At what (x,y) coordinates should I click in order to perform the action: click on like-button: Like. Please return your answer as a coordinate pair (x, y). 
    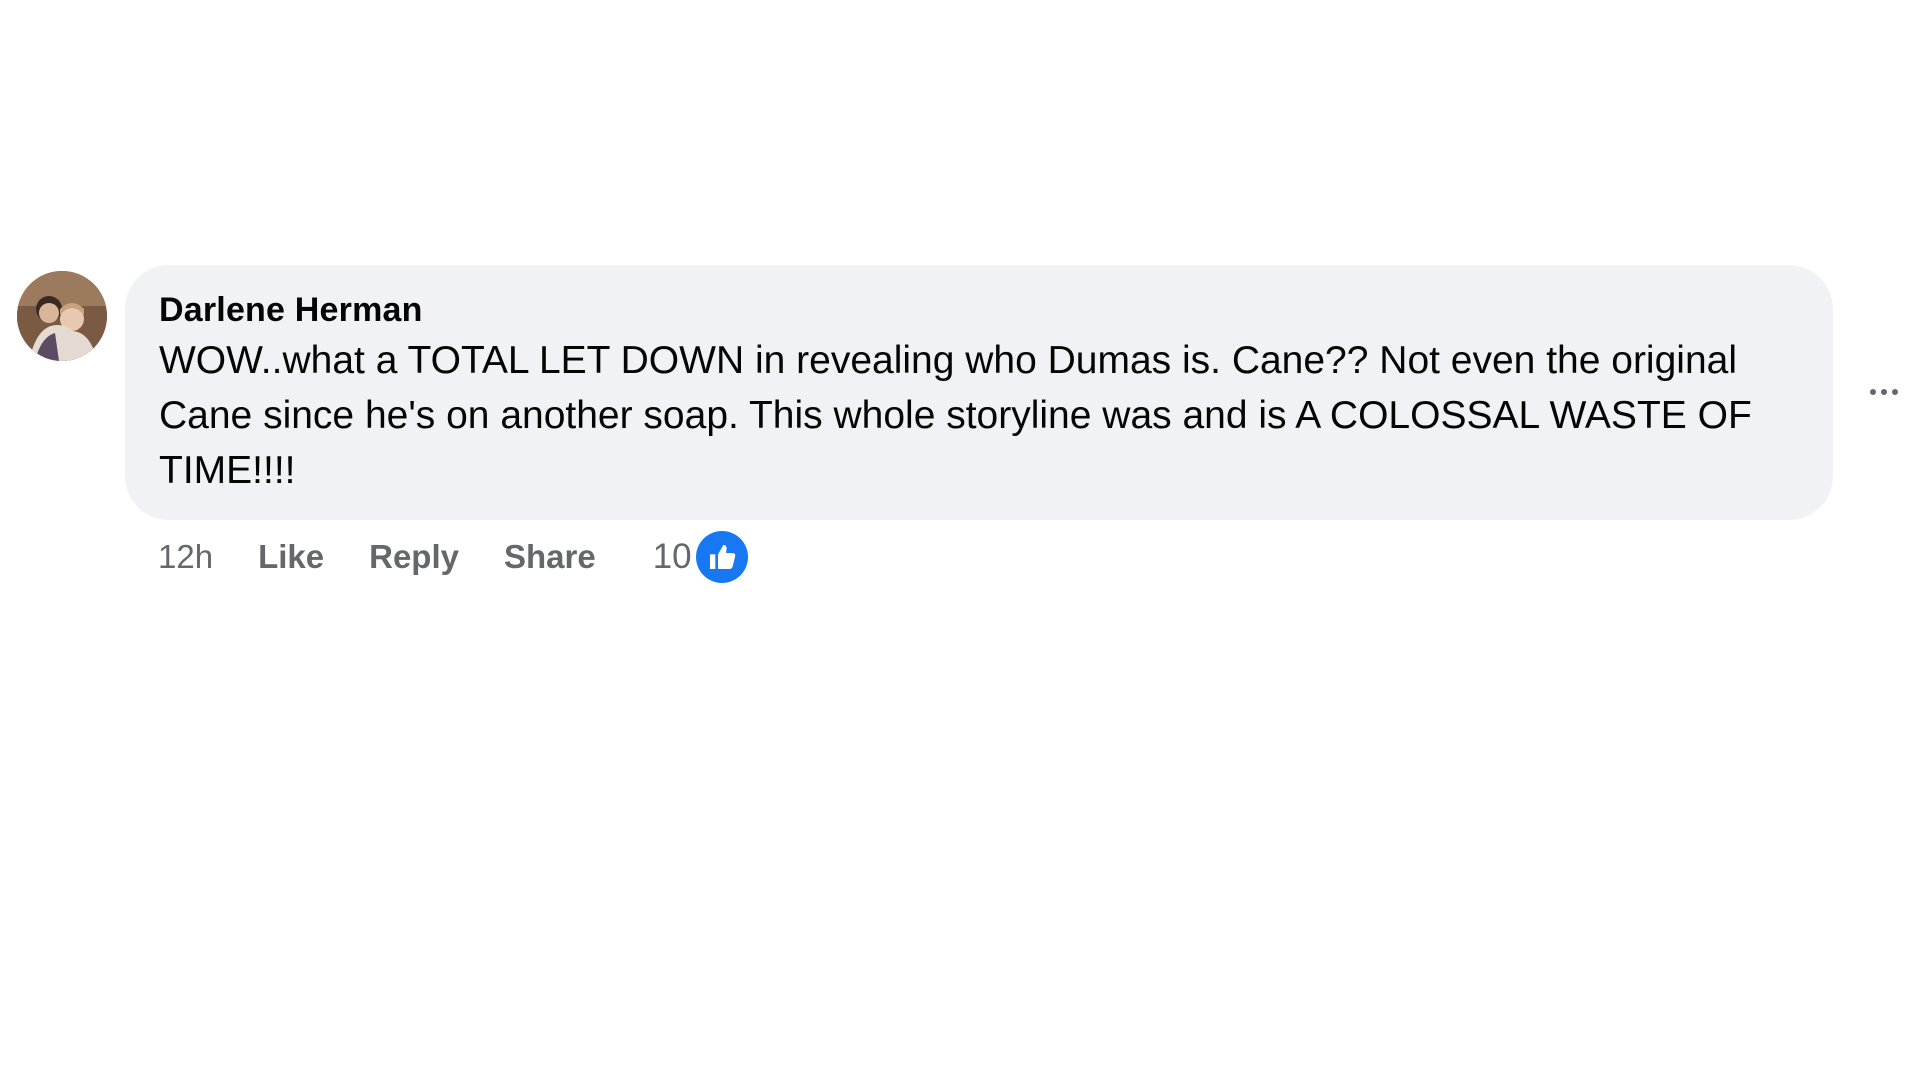
    Looking at the image, I should click on (291, 557).